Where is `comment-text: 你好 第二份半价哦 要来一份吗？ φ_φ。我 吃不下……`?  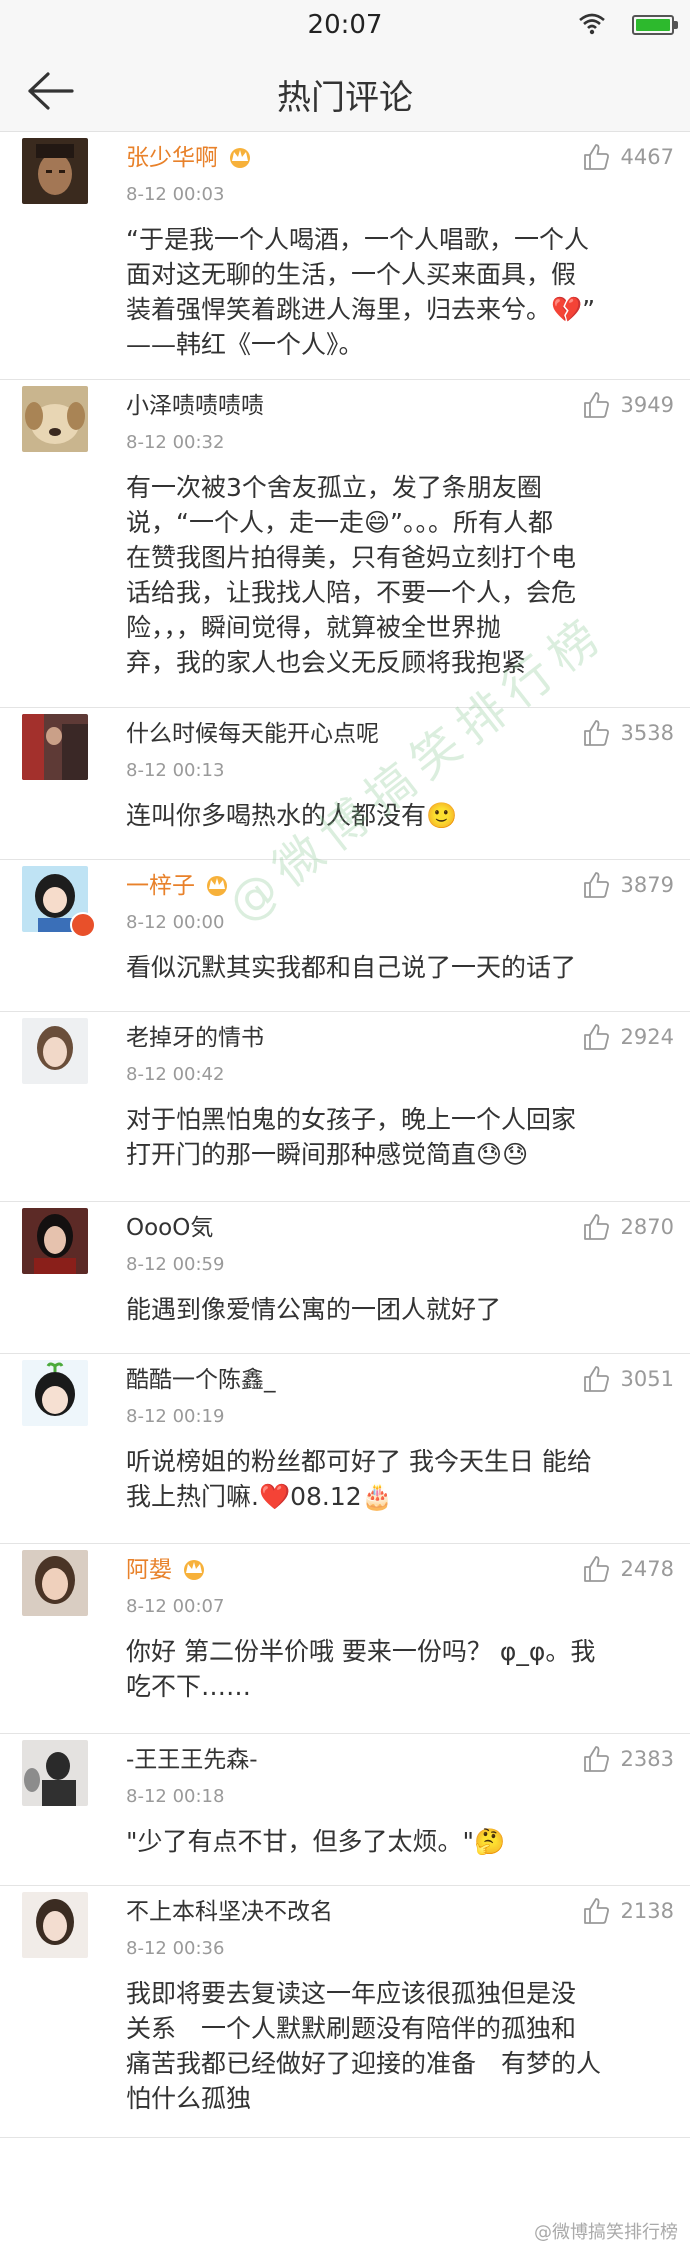
comment-text: 你好 第二份半价哦 要来一份吗？ φ_φ。我 吃不下…… is located at coordinates (393, 1669).